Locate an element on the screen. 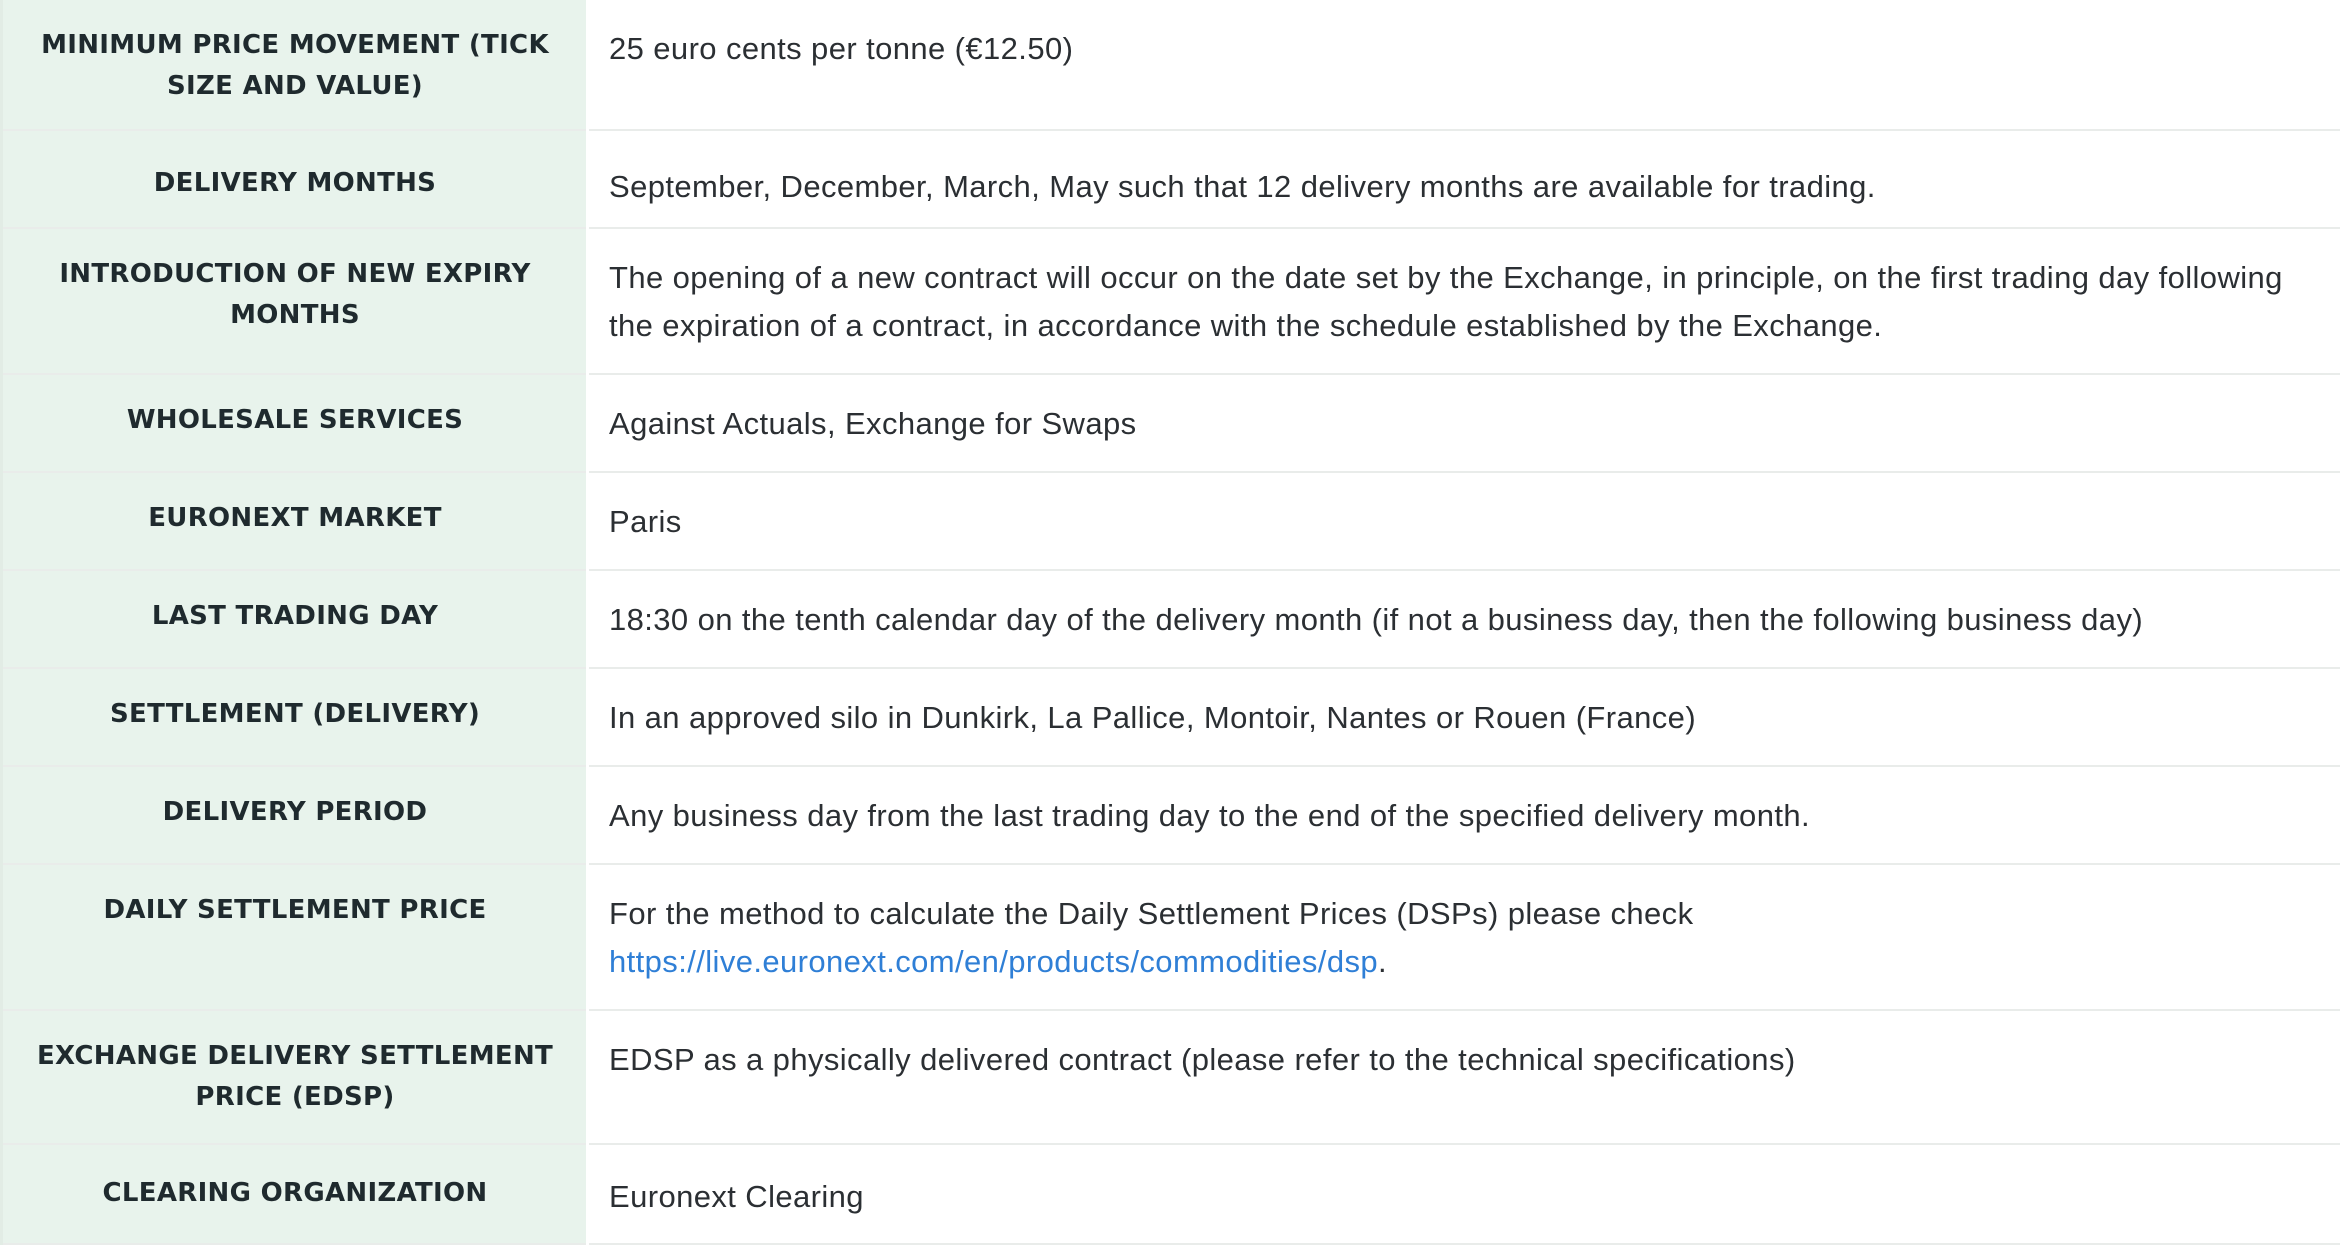 This screenshot has height=1245, width=2340. row-label: INTRODUCTION OF NEW EXPIRY MONTHS is located at coordinates (295, 301).